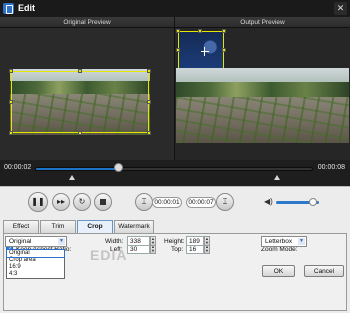  Describe the element at coordinates (277, 177) in the screenshot. I see `trim-end-marker` at that location.